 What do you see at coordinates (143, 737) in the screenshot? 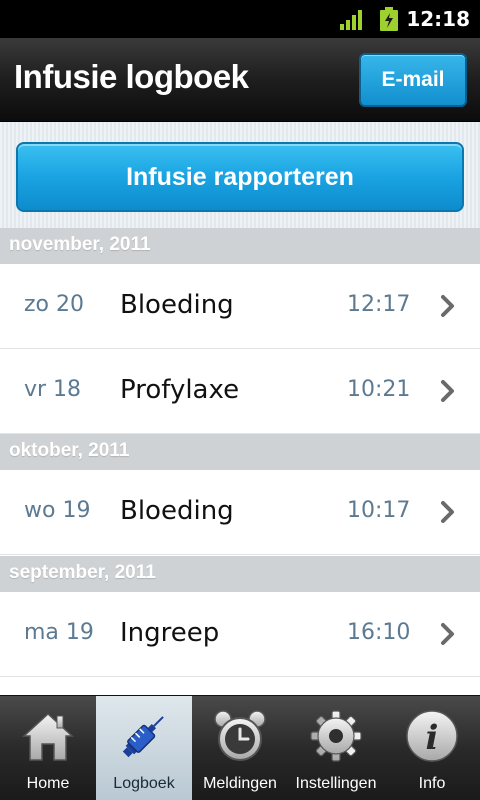
I see `syringe-icon` at bounding box center [143, 737].